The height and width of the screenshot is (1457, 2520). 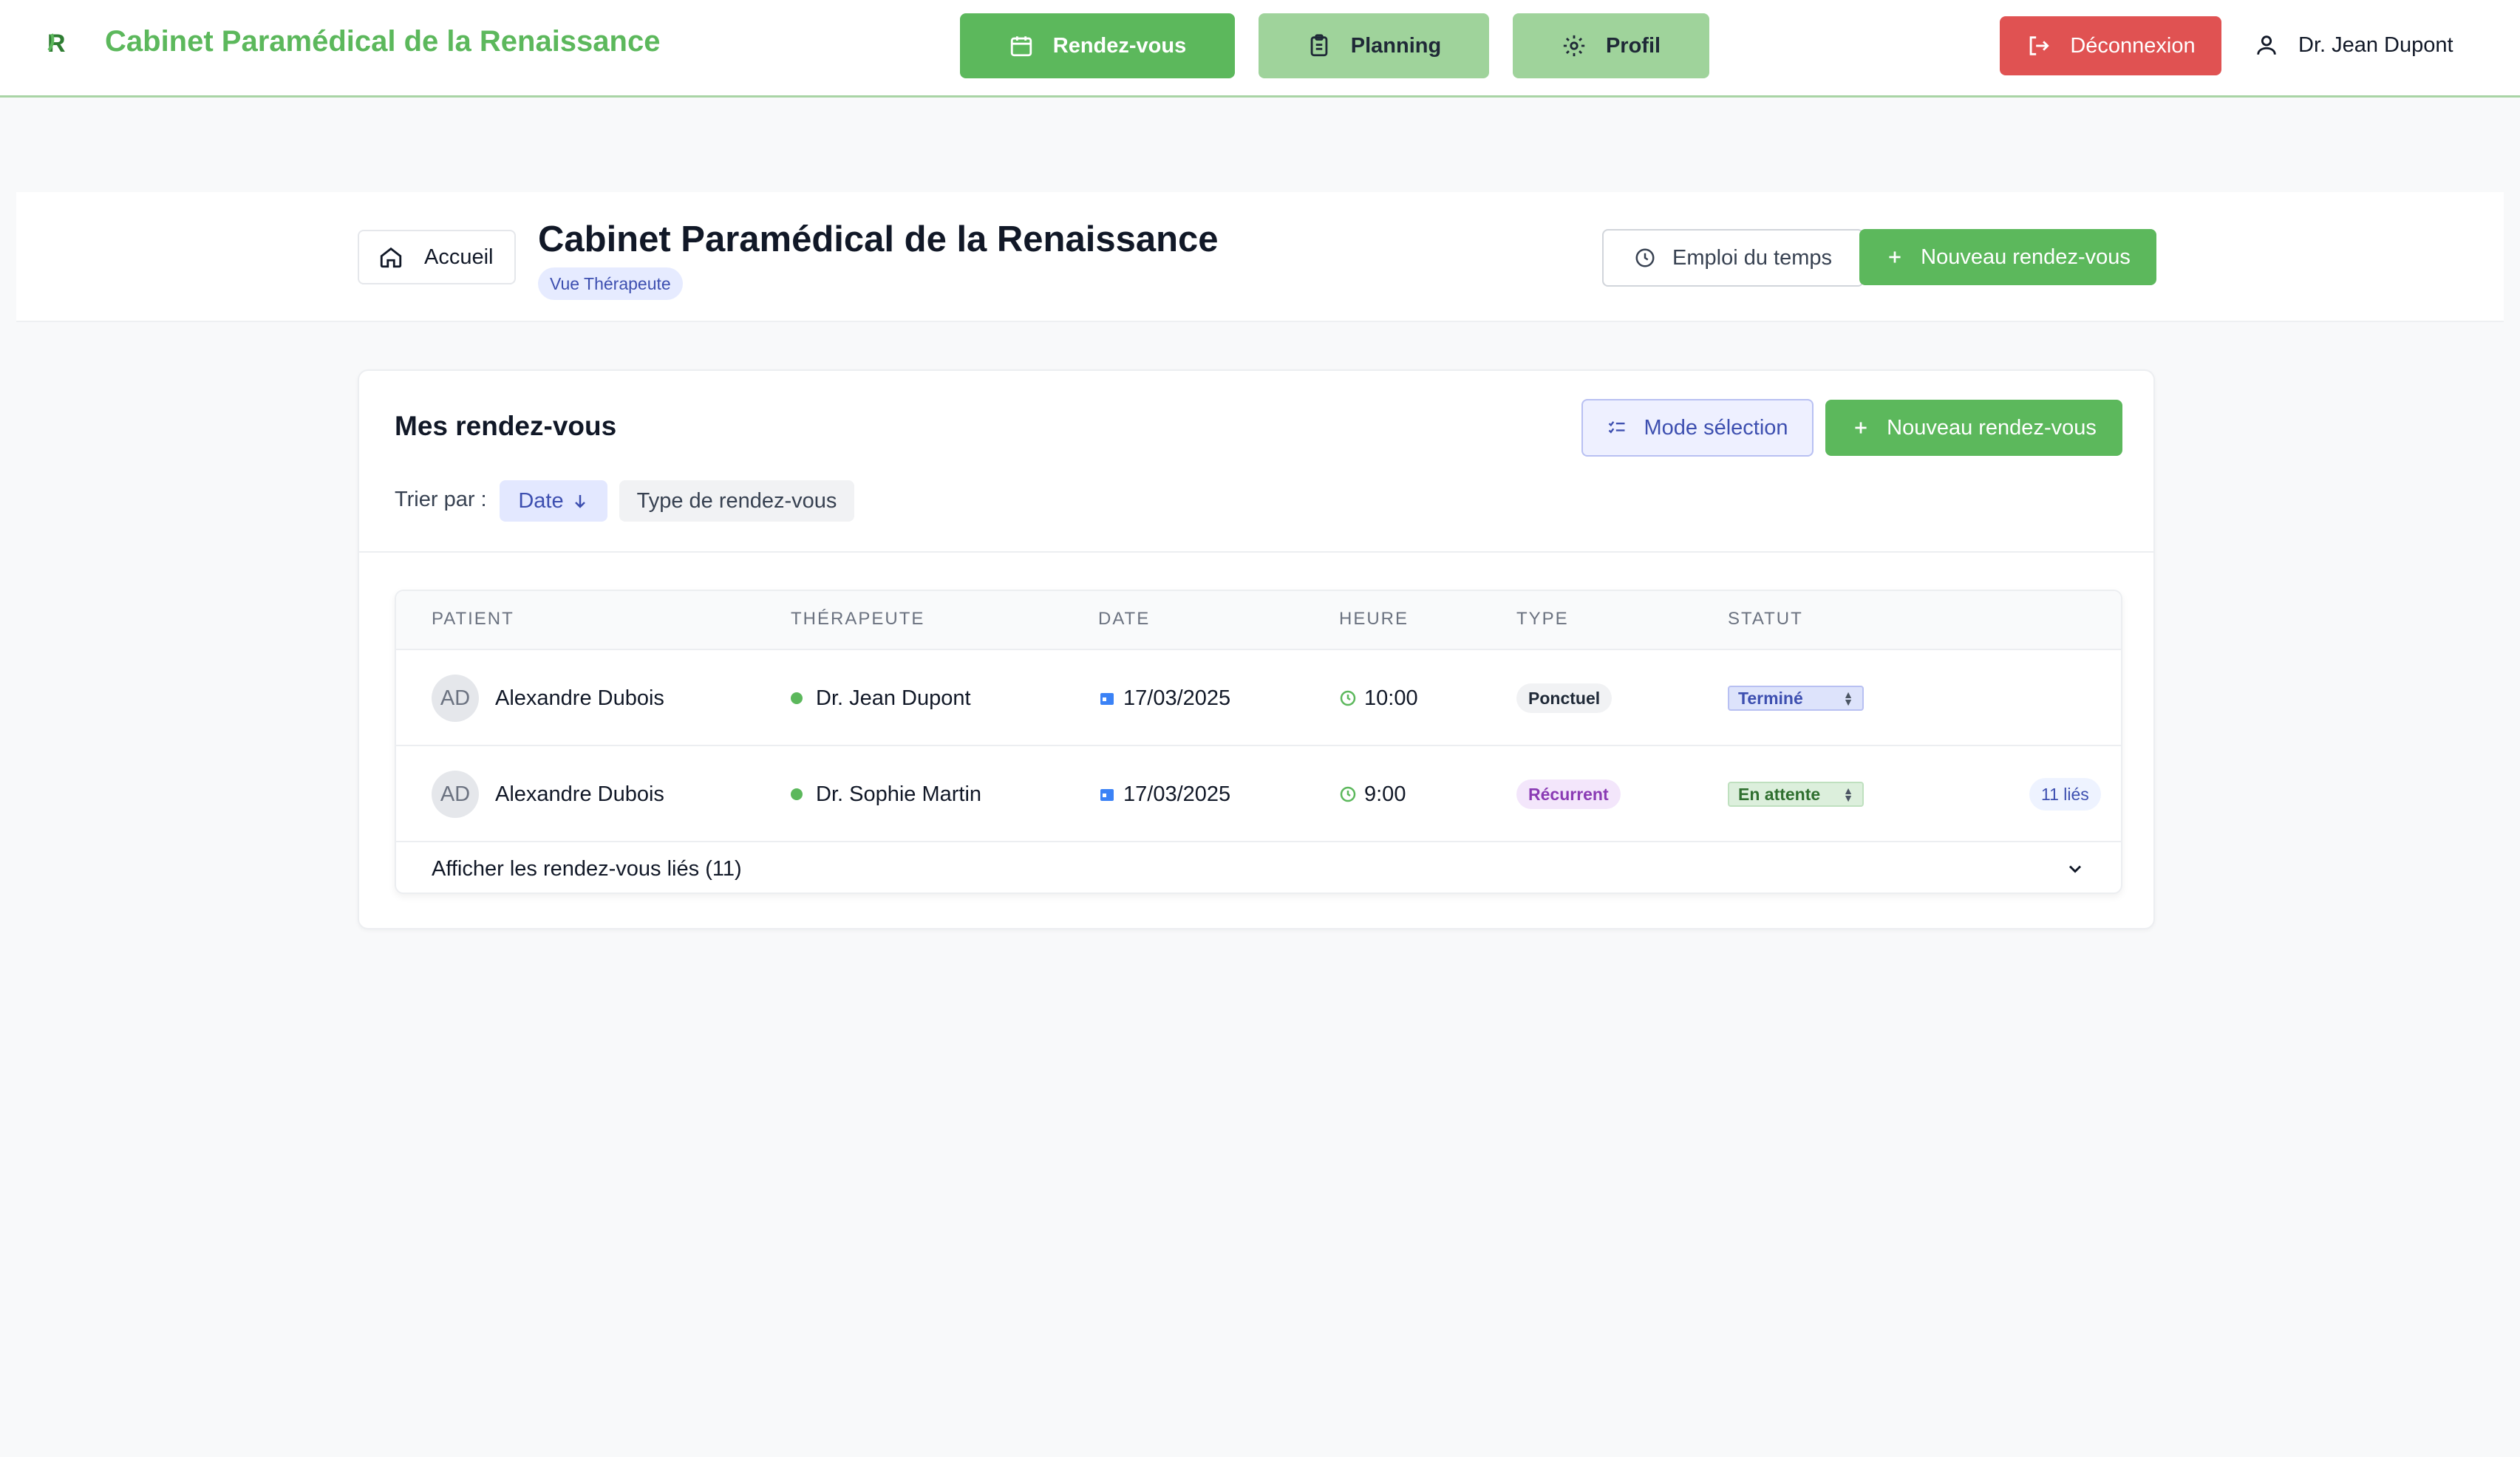 I want to click on user-name: Dr. Jean Dupont, so click(x=2375, y=45).